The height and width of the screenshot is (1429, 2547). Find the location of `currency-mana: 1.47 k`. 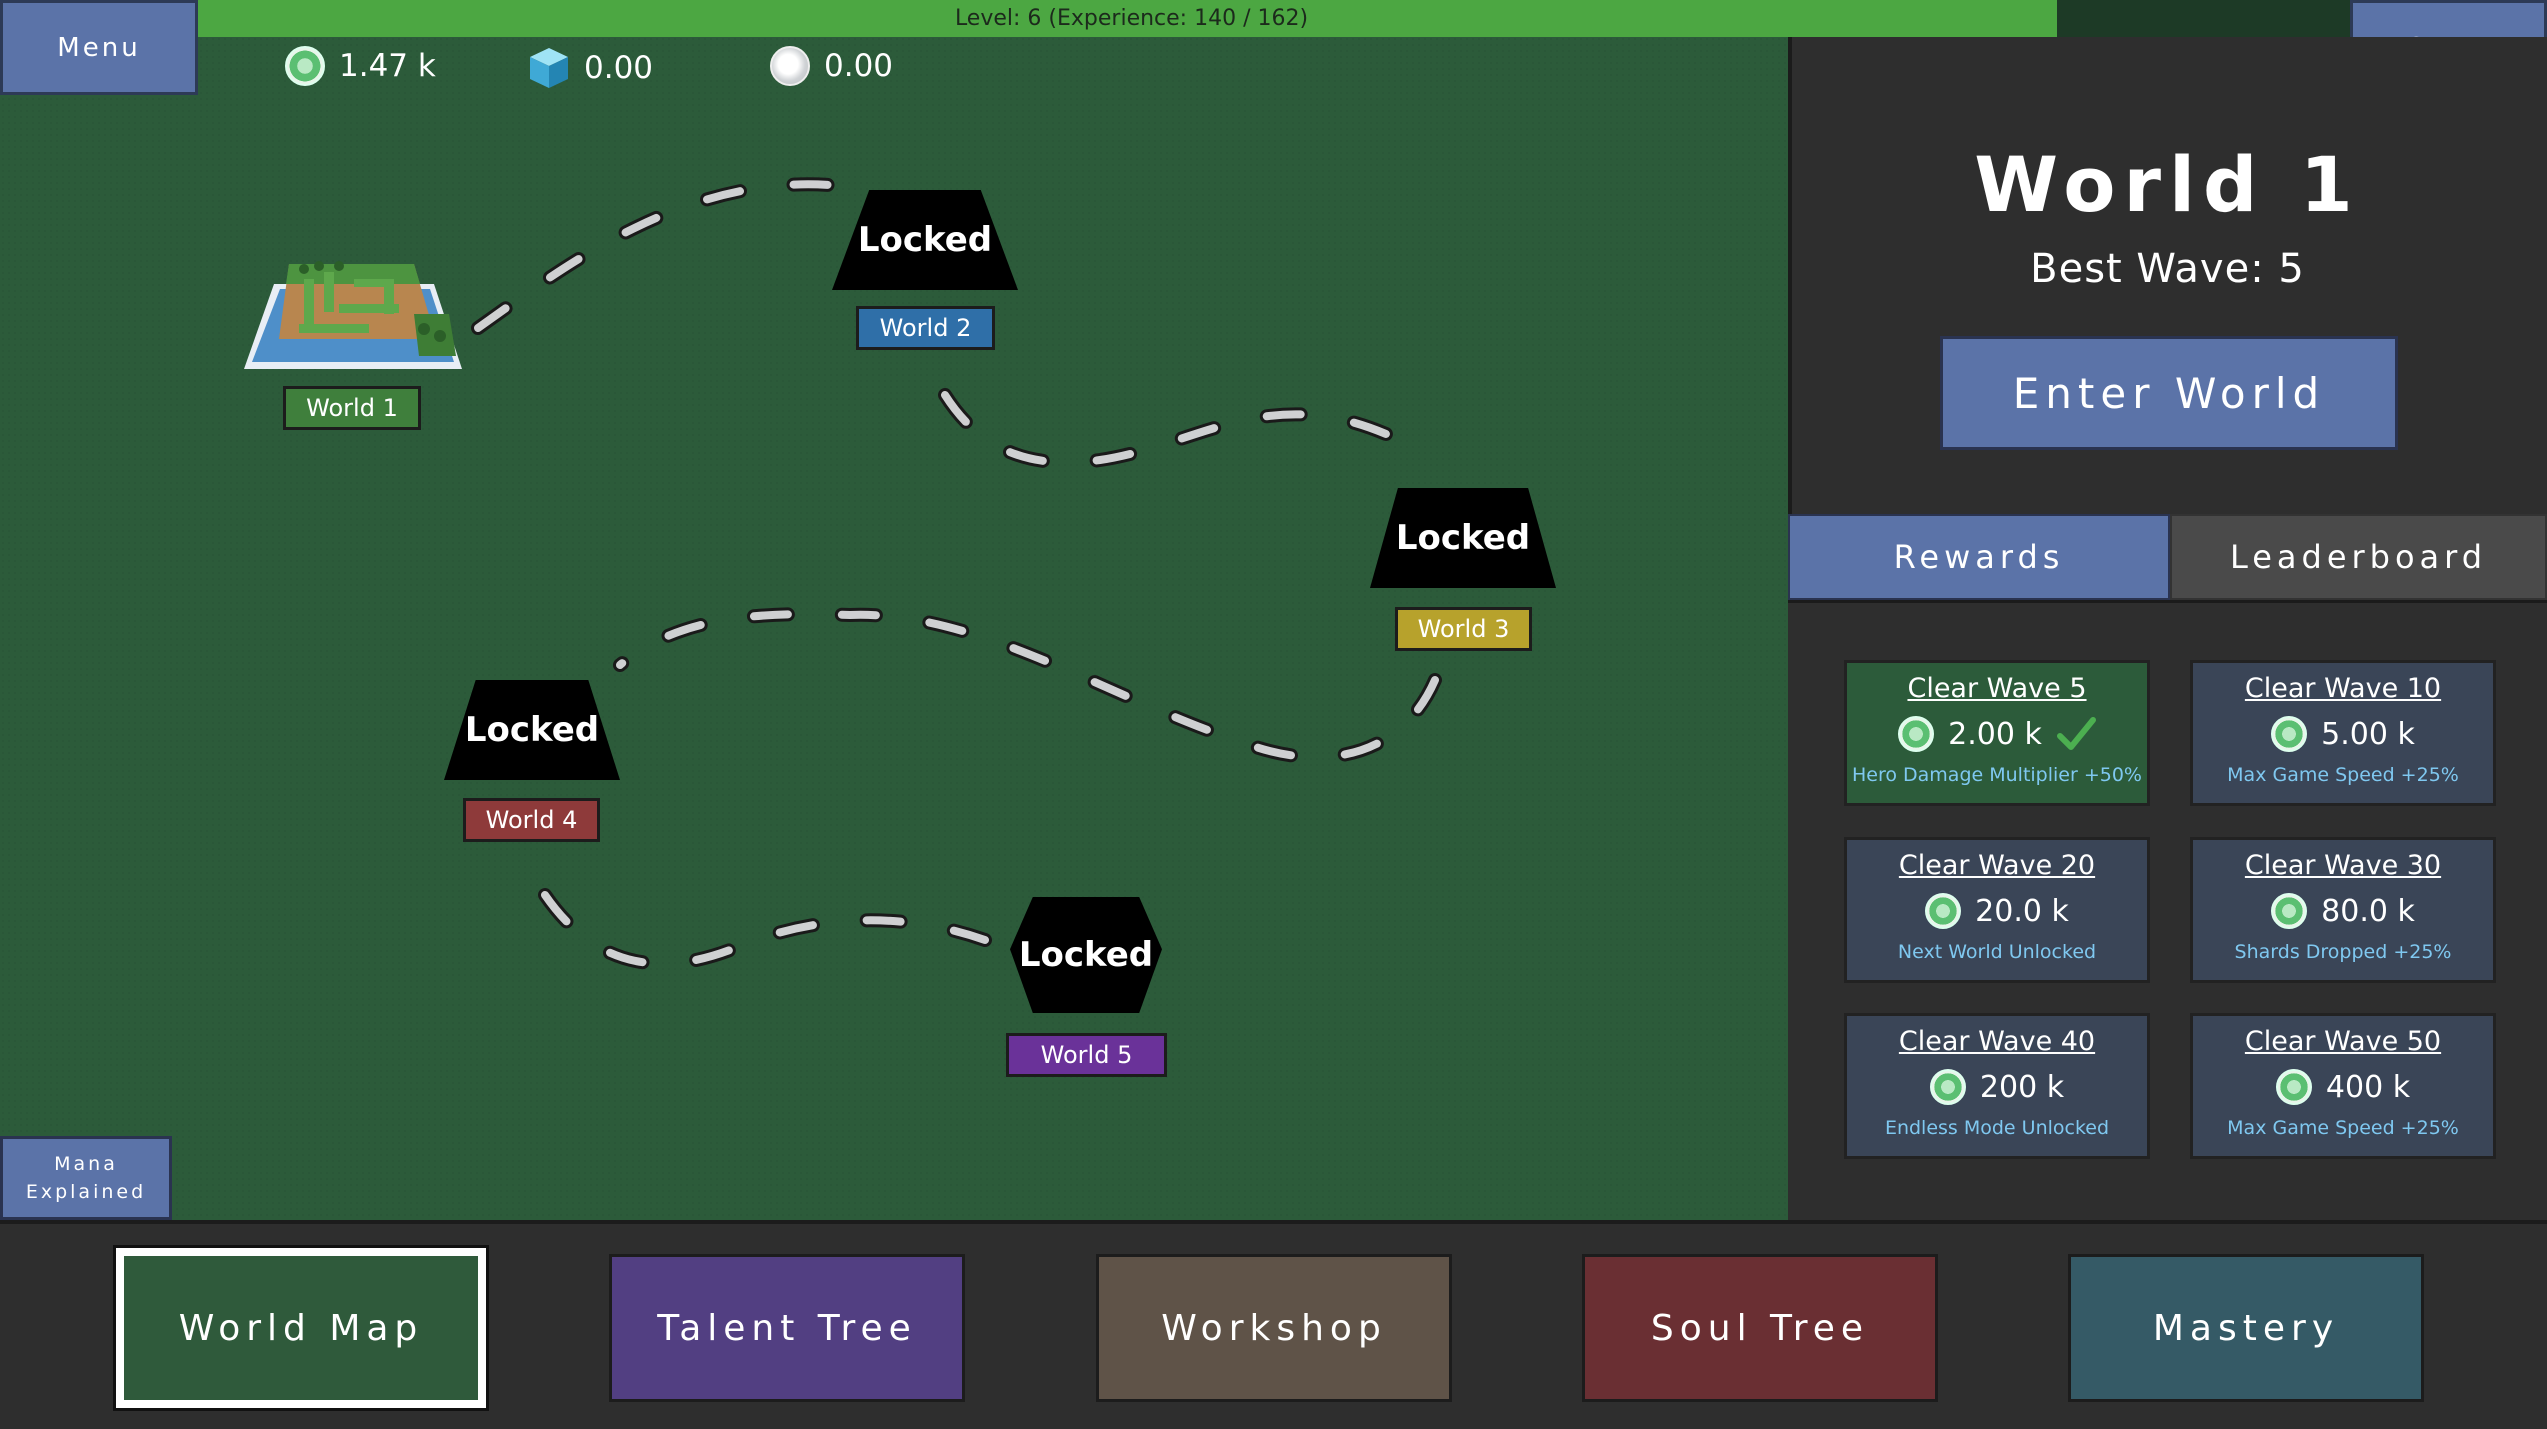

currency-mana: 1.47 k is located at coordinates (360, 66).